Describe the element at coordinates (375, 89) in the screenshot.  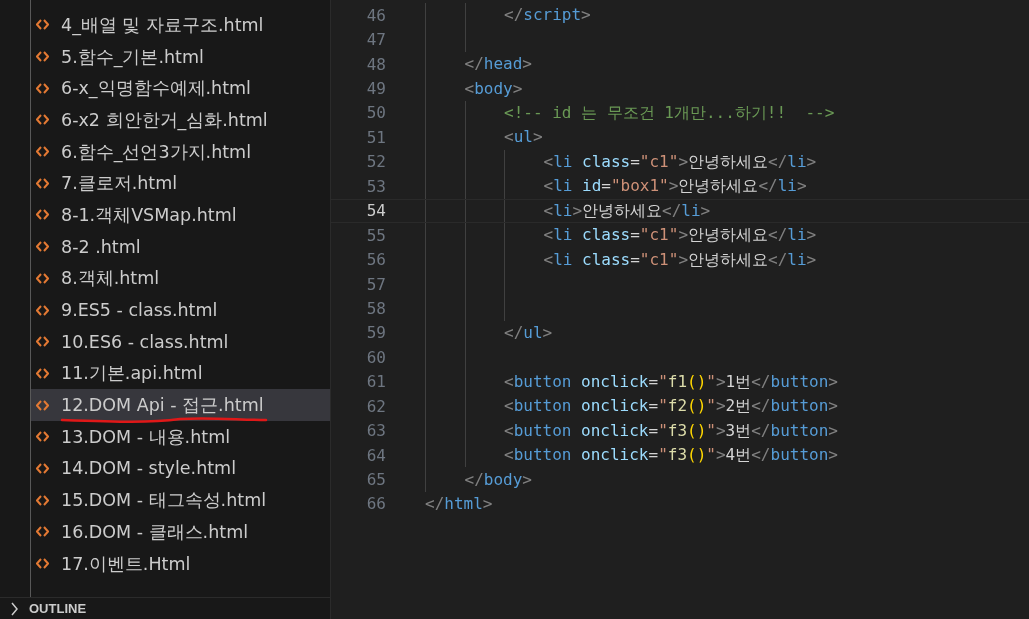
I see `line-number: 49` at that location.